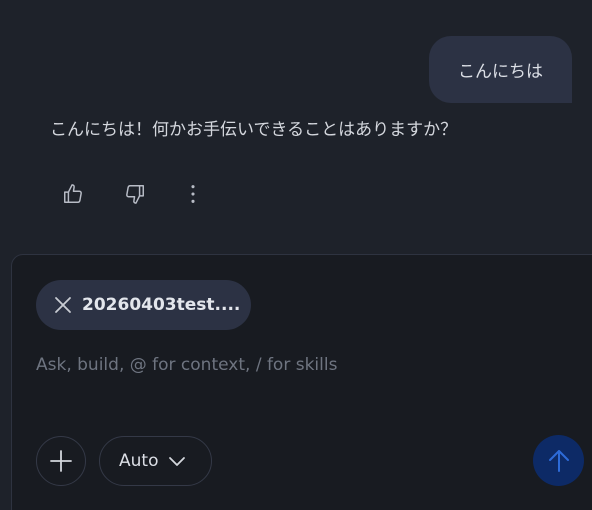 The width and height of the screenshot is (592, 510). Describe the element at coordinates (135, 194) in the screenshot. I see `thumbs-down-icon` at that location.